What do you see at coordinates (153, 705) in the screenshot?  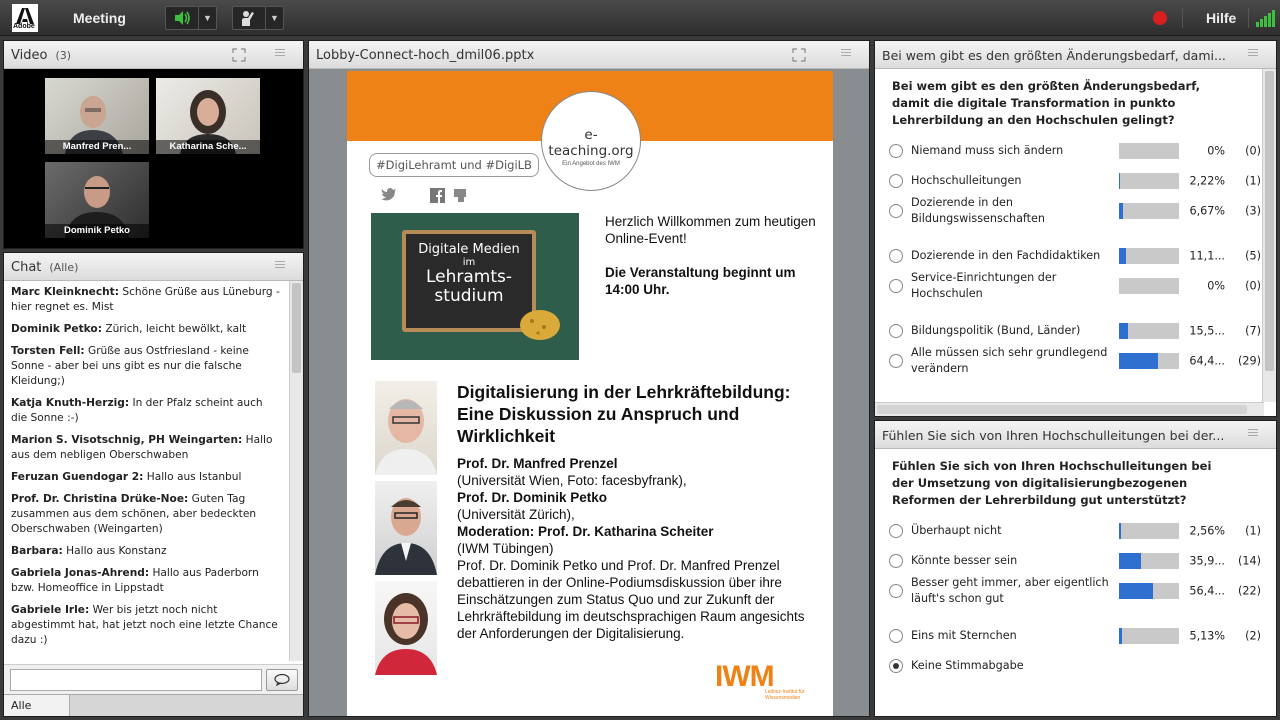 I see `chat-tabbar: Alle` at bounding box center [153, 705].